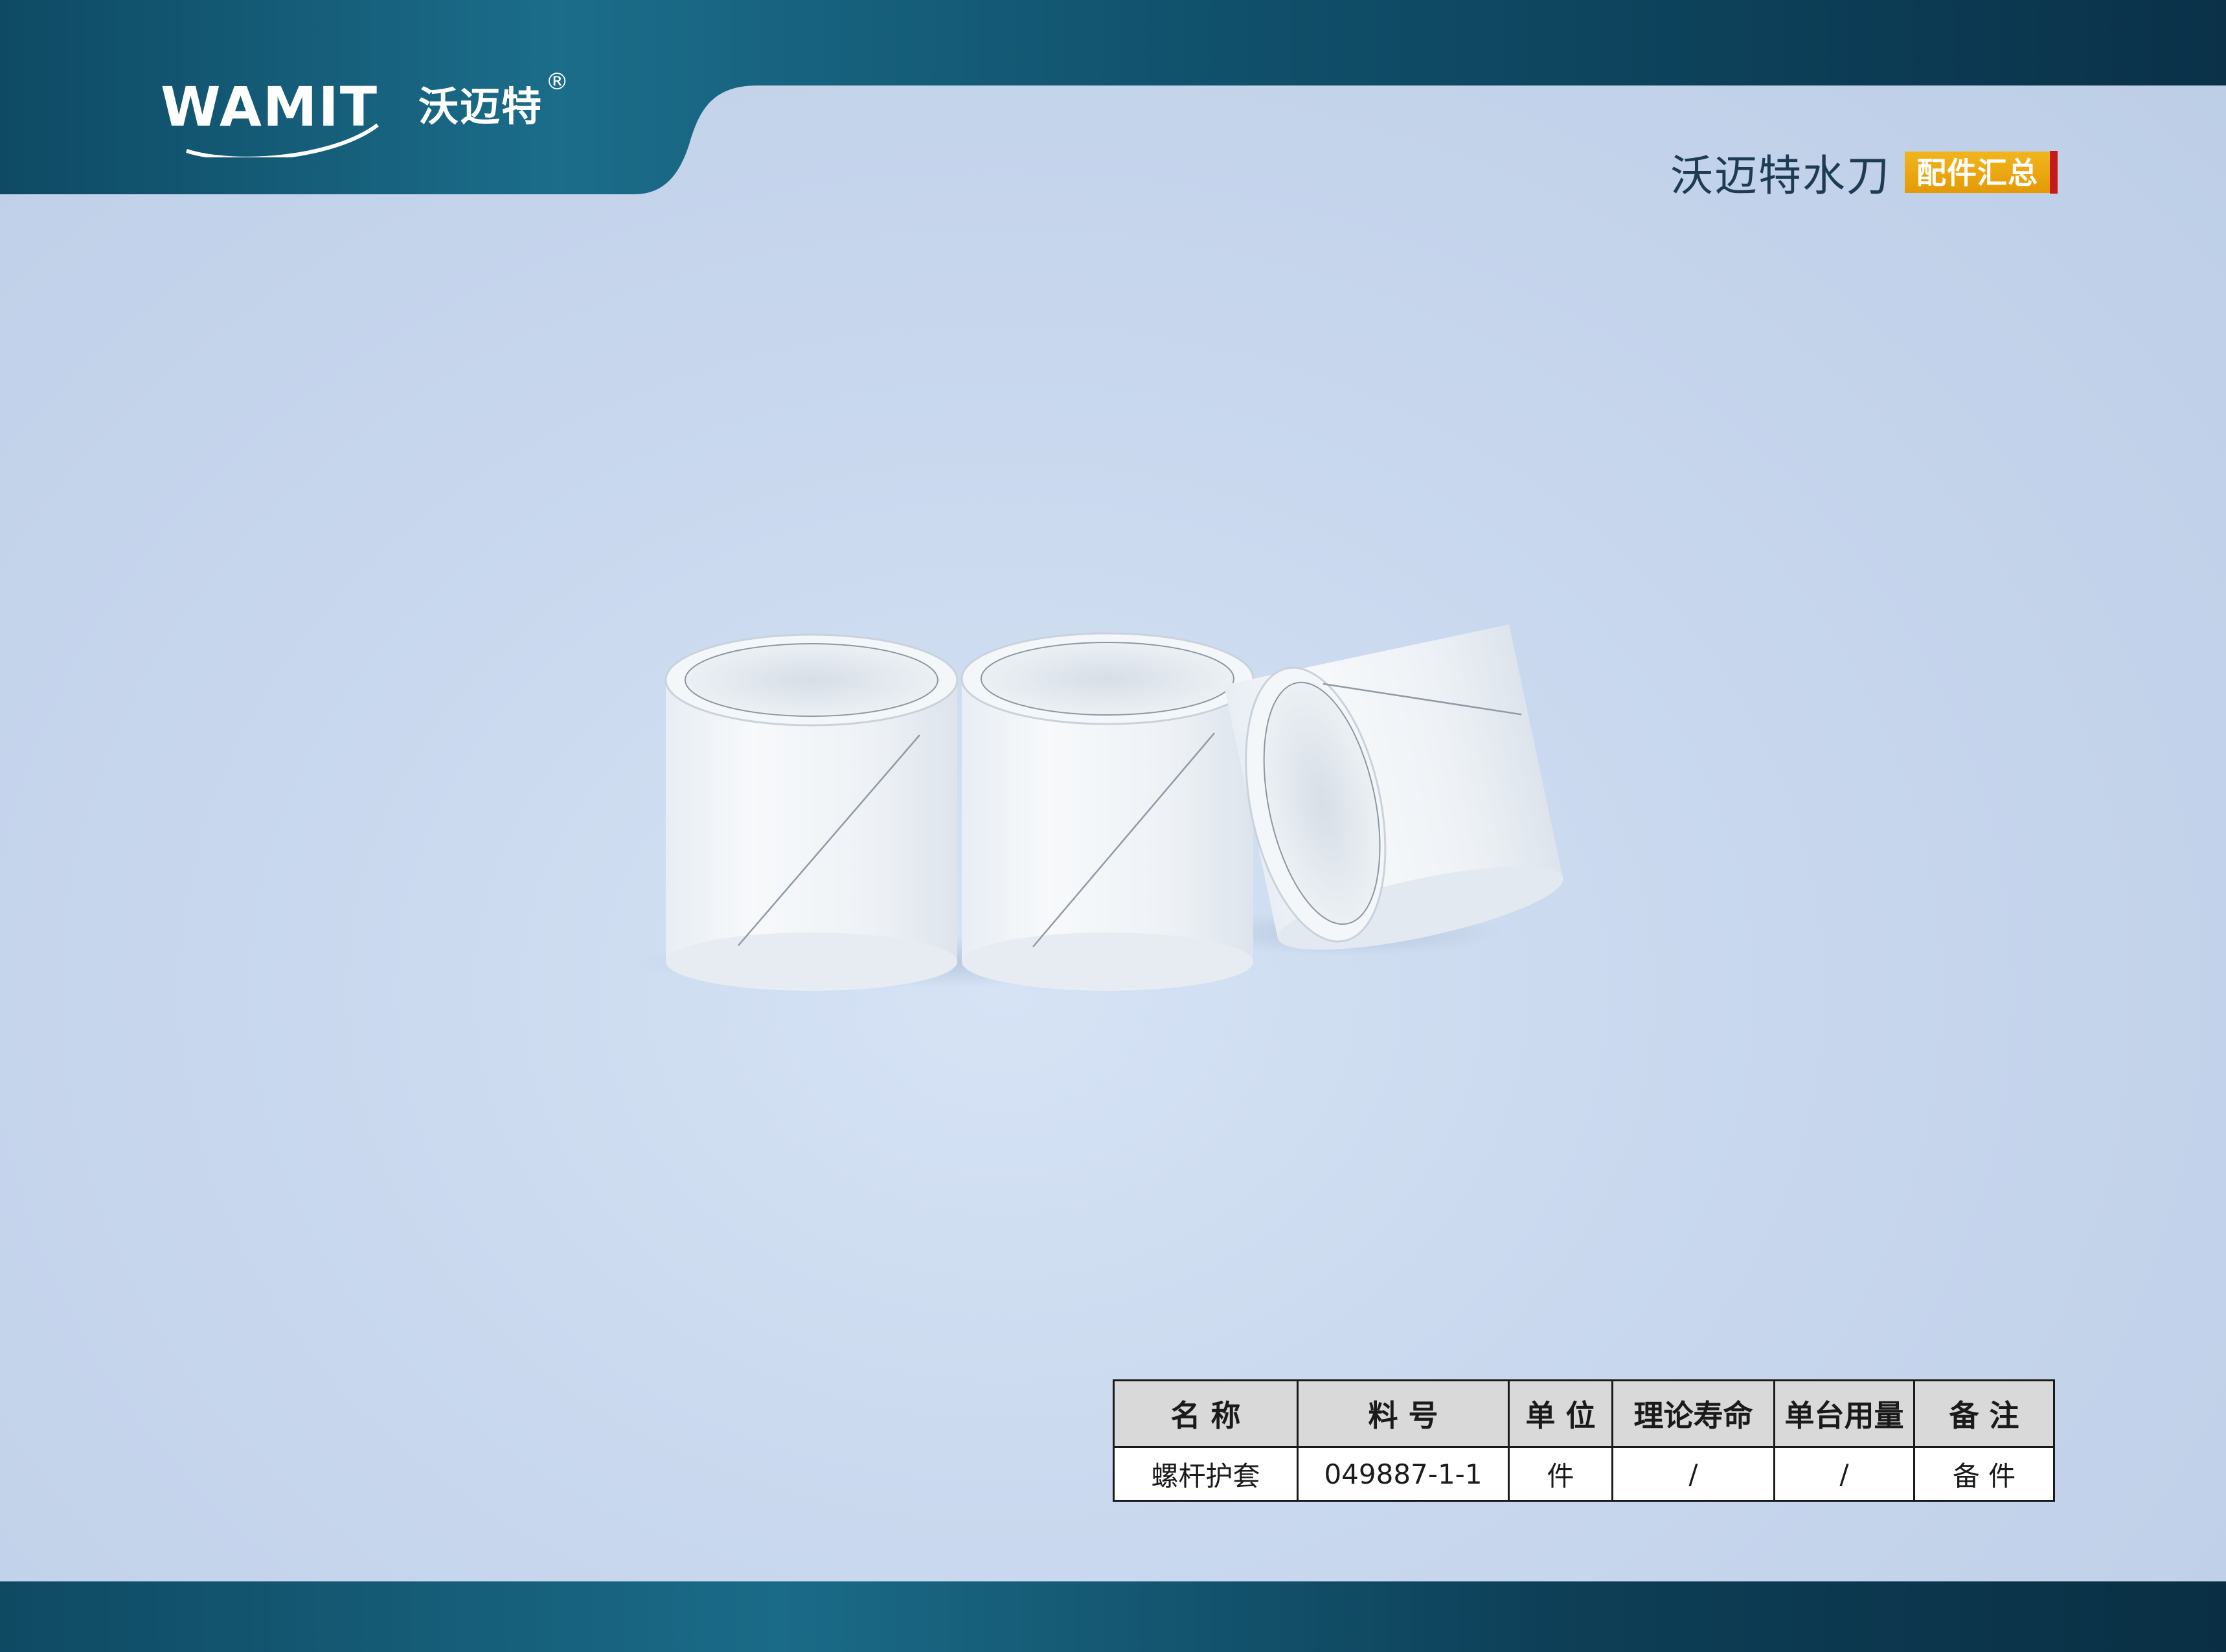 The width and height of the screenshot is (2226, 1652). Describe the element at coordinates (282, 140) in the screenshot. I see `logo-swoosh-icon` at that location.